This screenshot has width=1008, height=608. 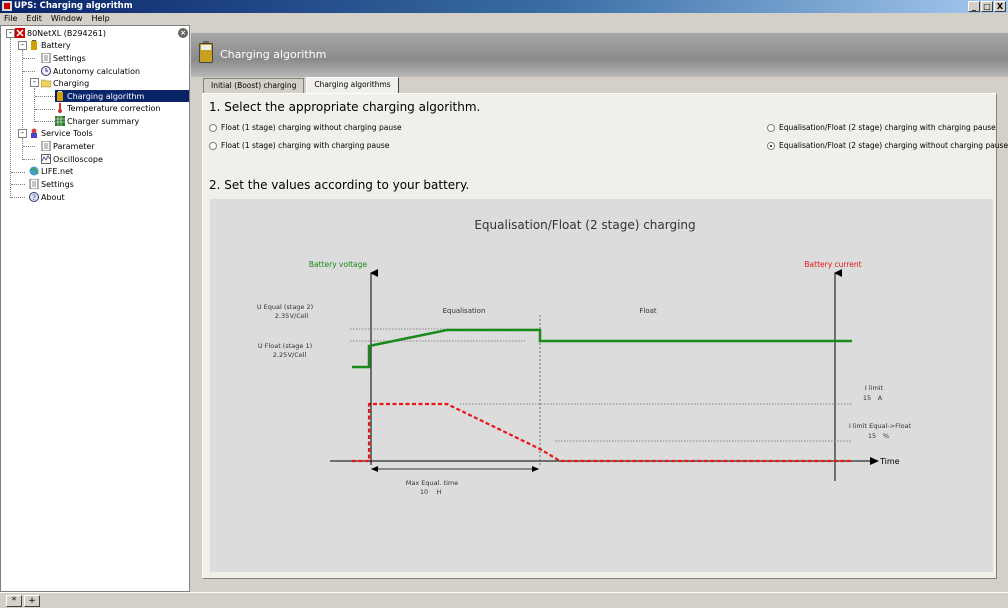 I want to click on i-limit-unit: A, so click(x=880, y=398).